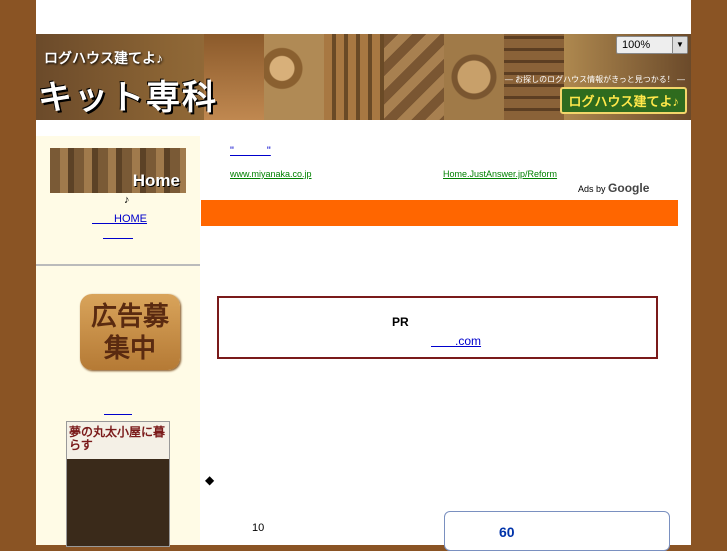  Describe the element at coordinates (636, 45) in the screenshot. I see `zoom-value: 100%` at that location.